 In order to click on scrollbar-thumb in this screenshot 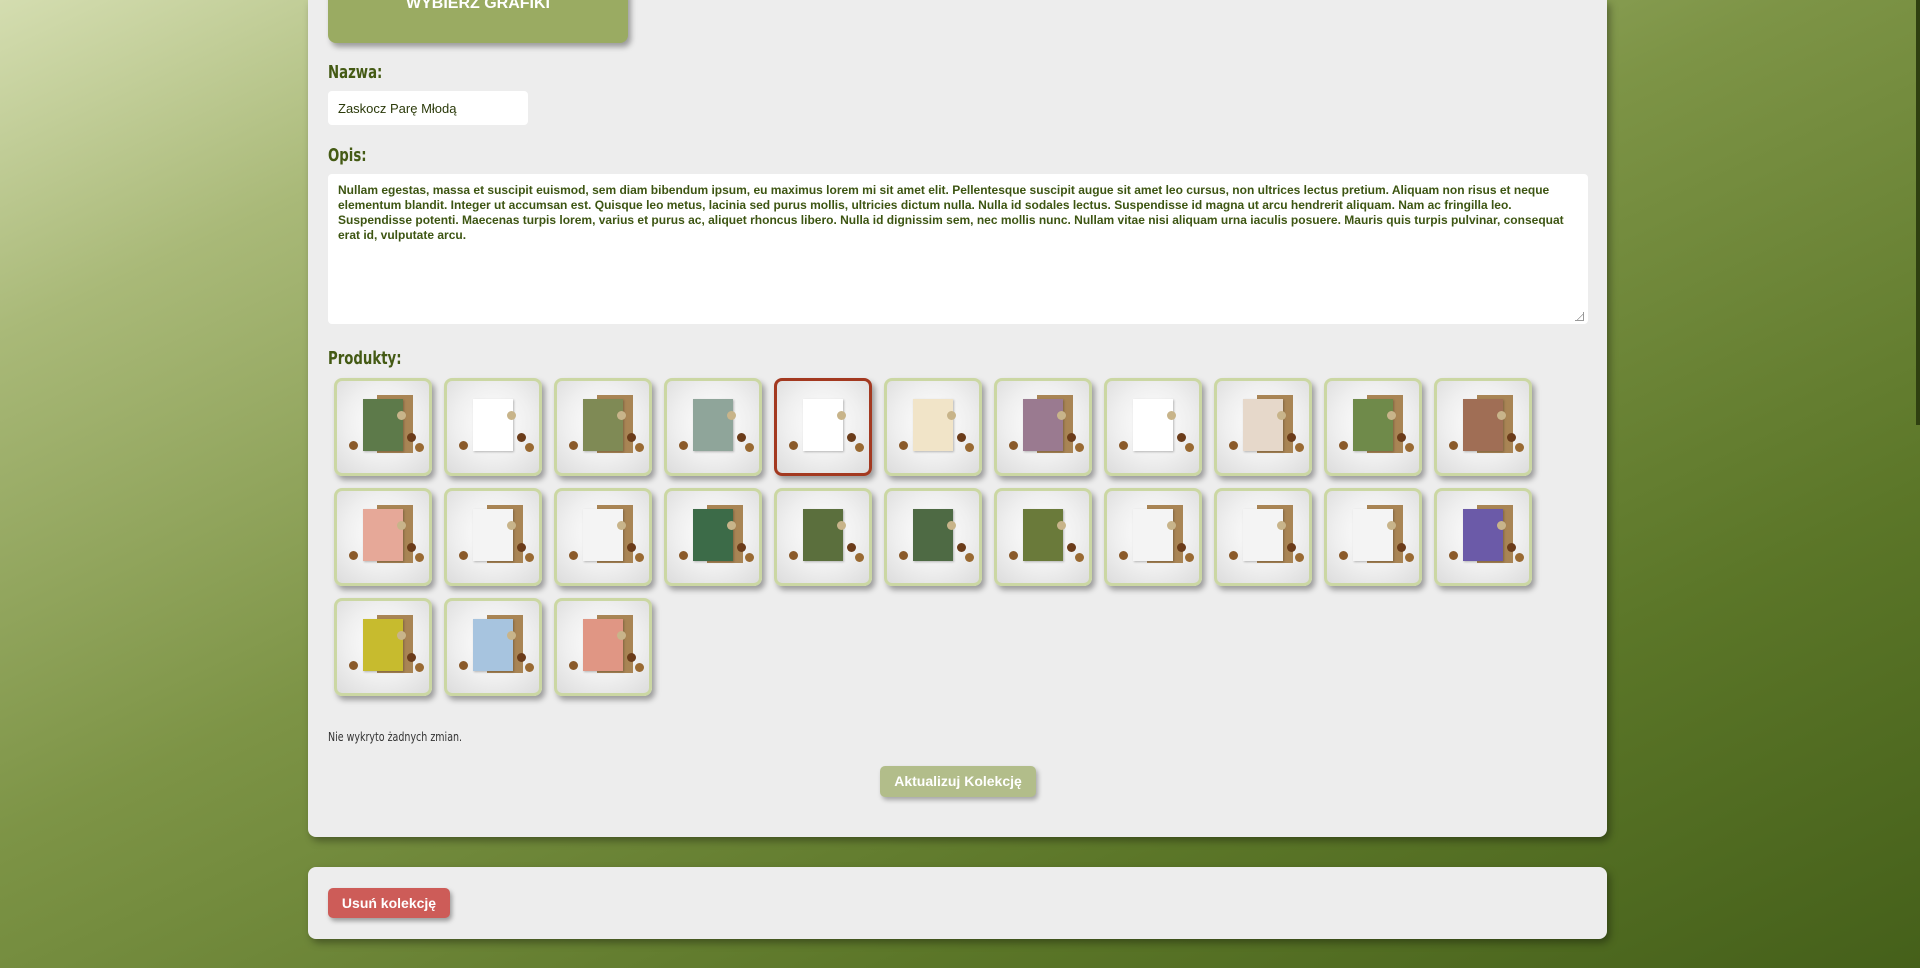, I will do `click(1918, 212)`.